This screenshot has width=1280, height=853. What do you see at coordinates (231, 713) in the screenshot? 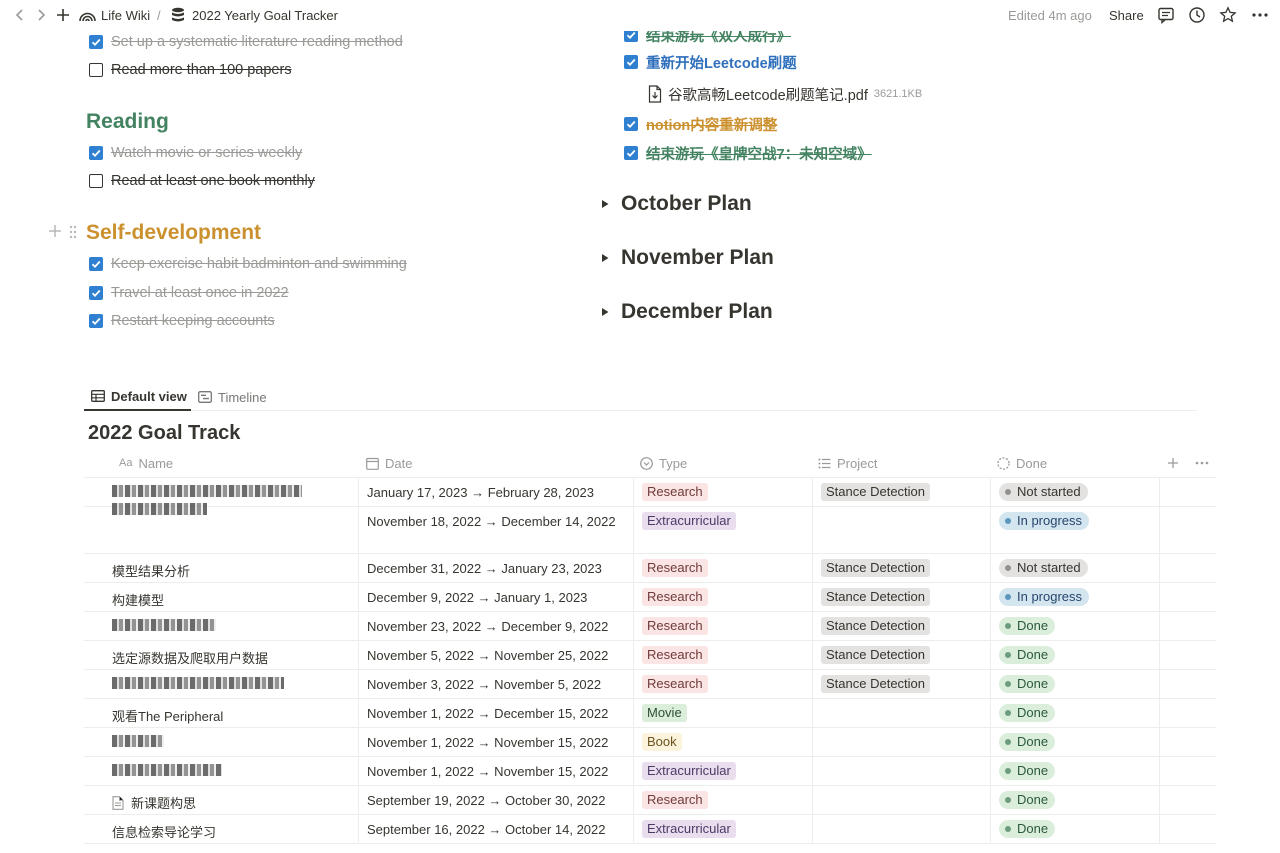
I see `cell-name: 观看The Peripheral` at bounding box center [231, 713].